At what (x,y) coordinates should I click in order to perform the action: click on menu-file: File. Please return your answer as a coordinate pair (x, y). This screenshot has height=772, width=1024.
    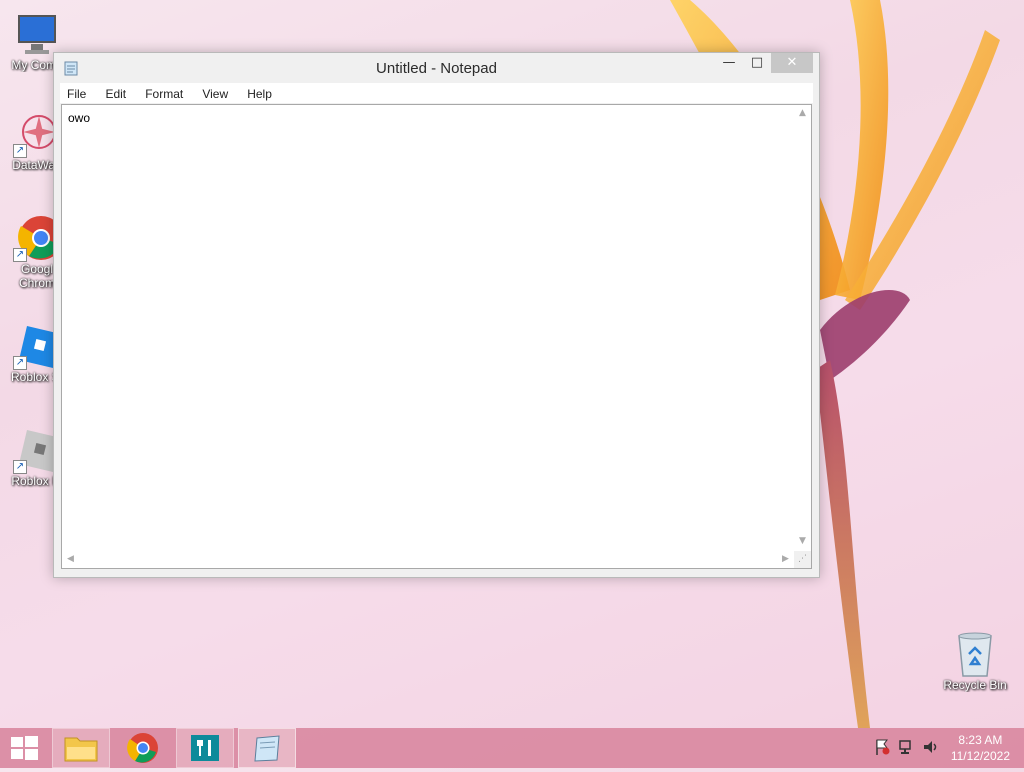
    Looking at the image, I should click on (76, 94).